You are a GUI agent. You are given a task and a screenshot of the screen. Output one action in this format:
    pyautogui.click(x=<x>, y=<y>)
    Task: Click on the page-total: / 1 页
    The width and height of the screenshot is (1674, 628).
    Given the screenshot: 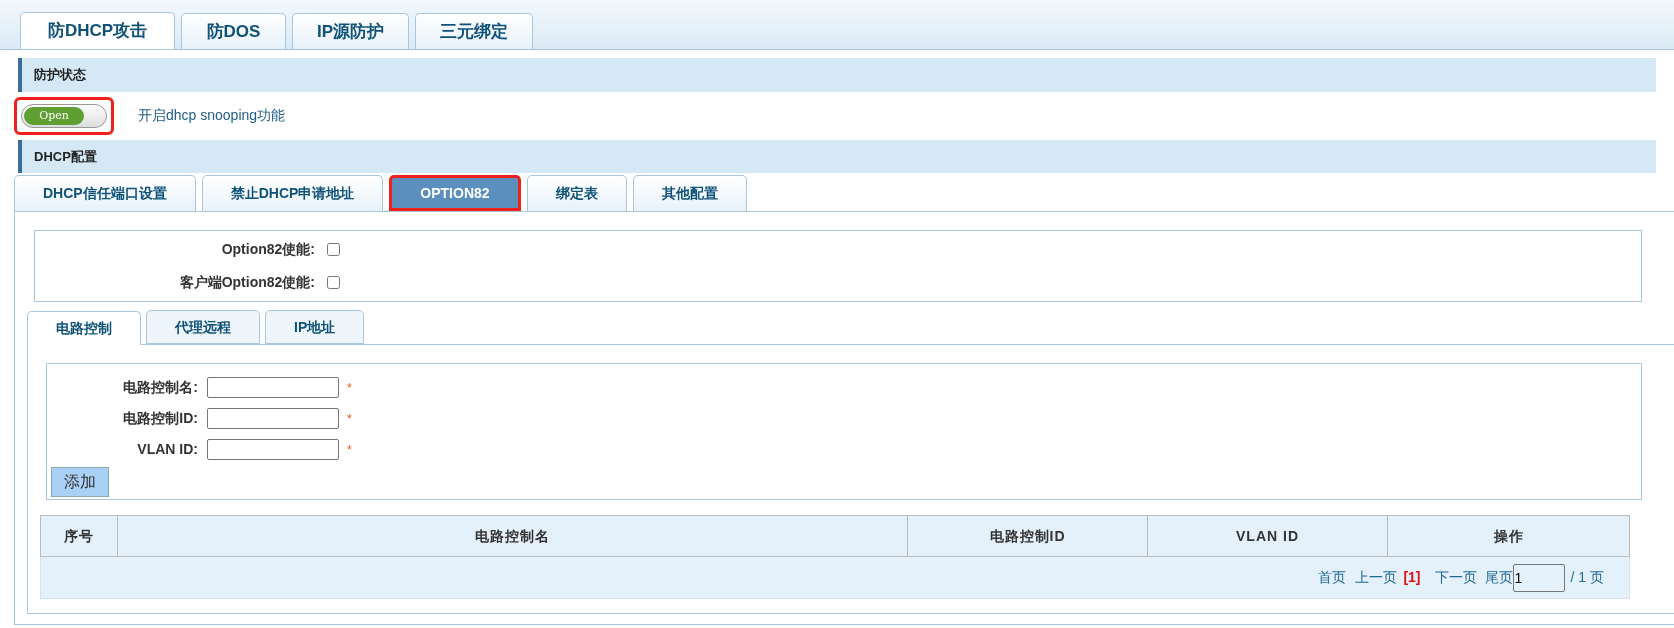 What is the action you would take?
    pyautogui.click(x=1587, y=577)
    